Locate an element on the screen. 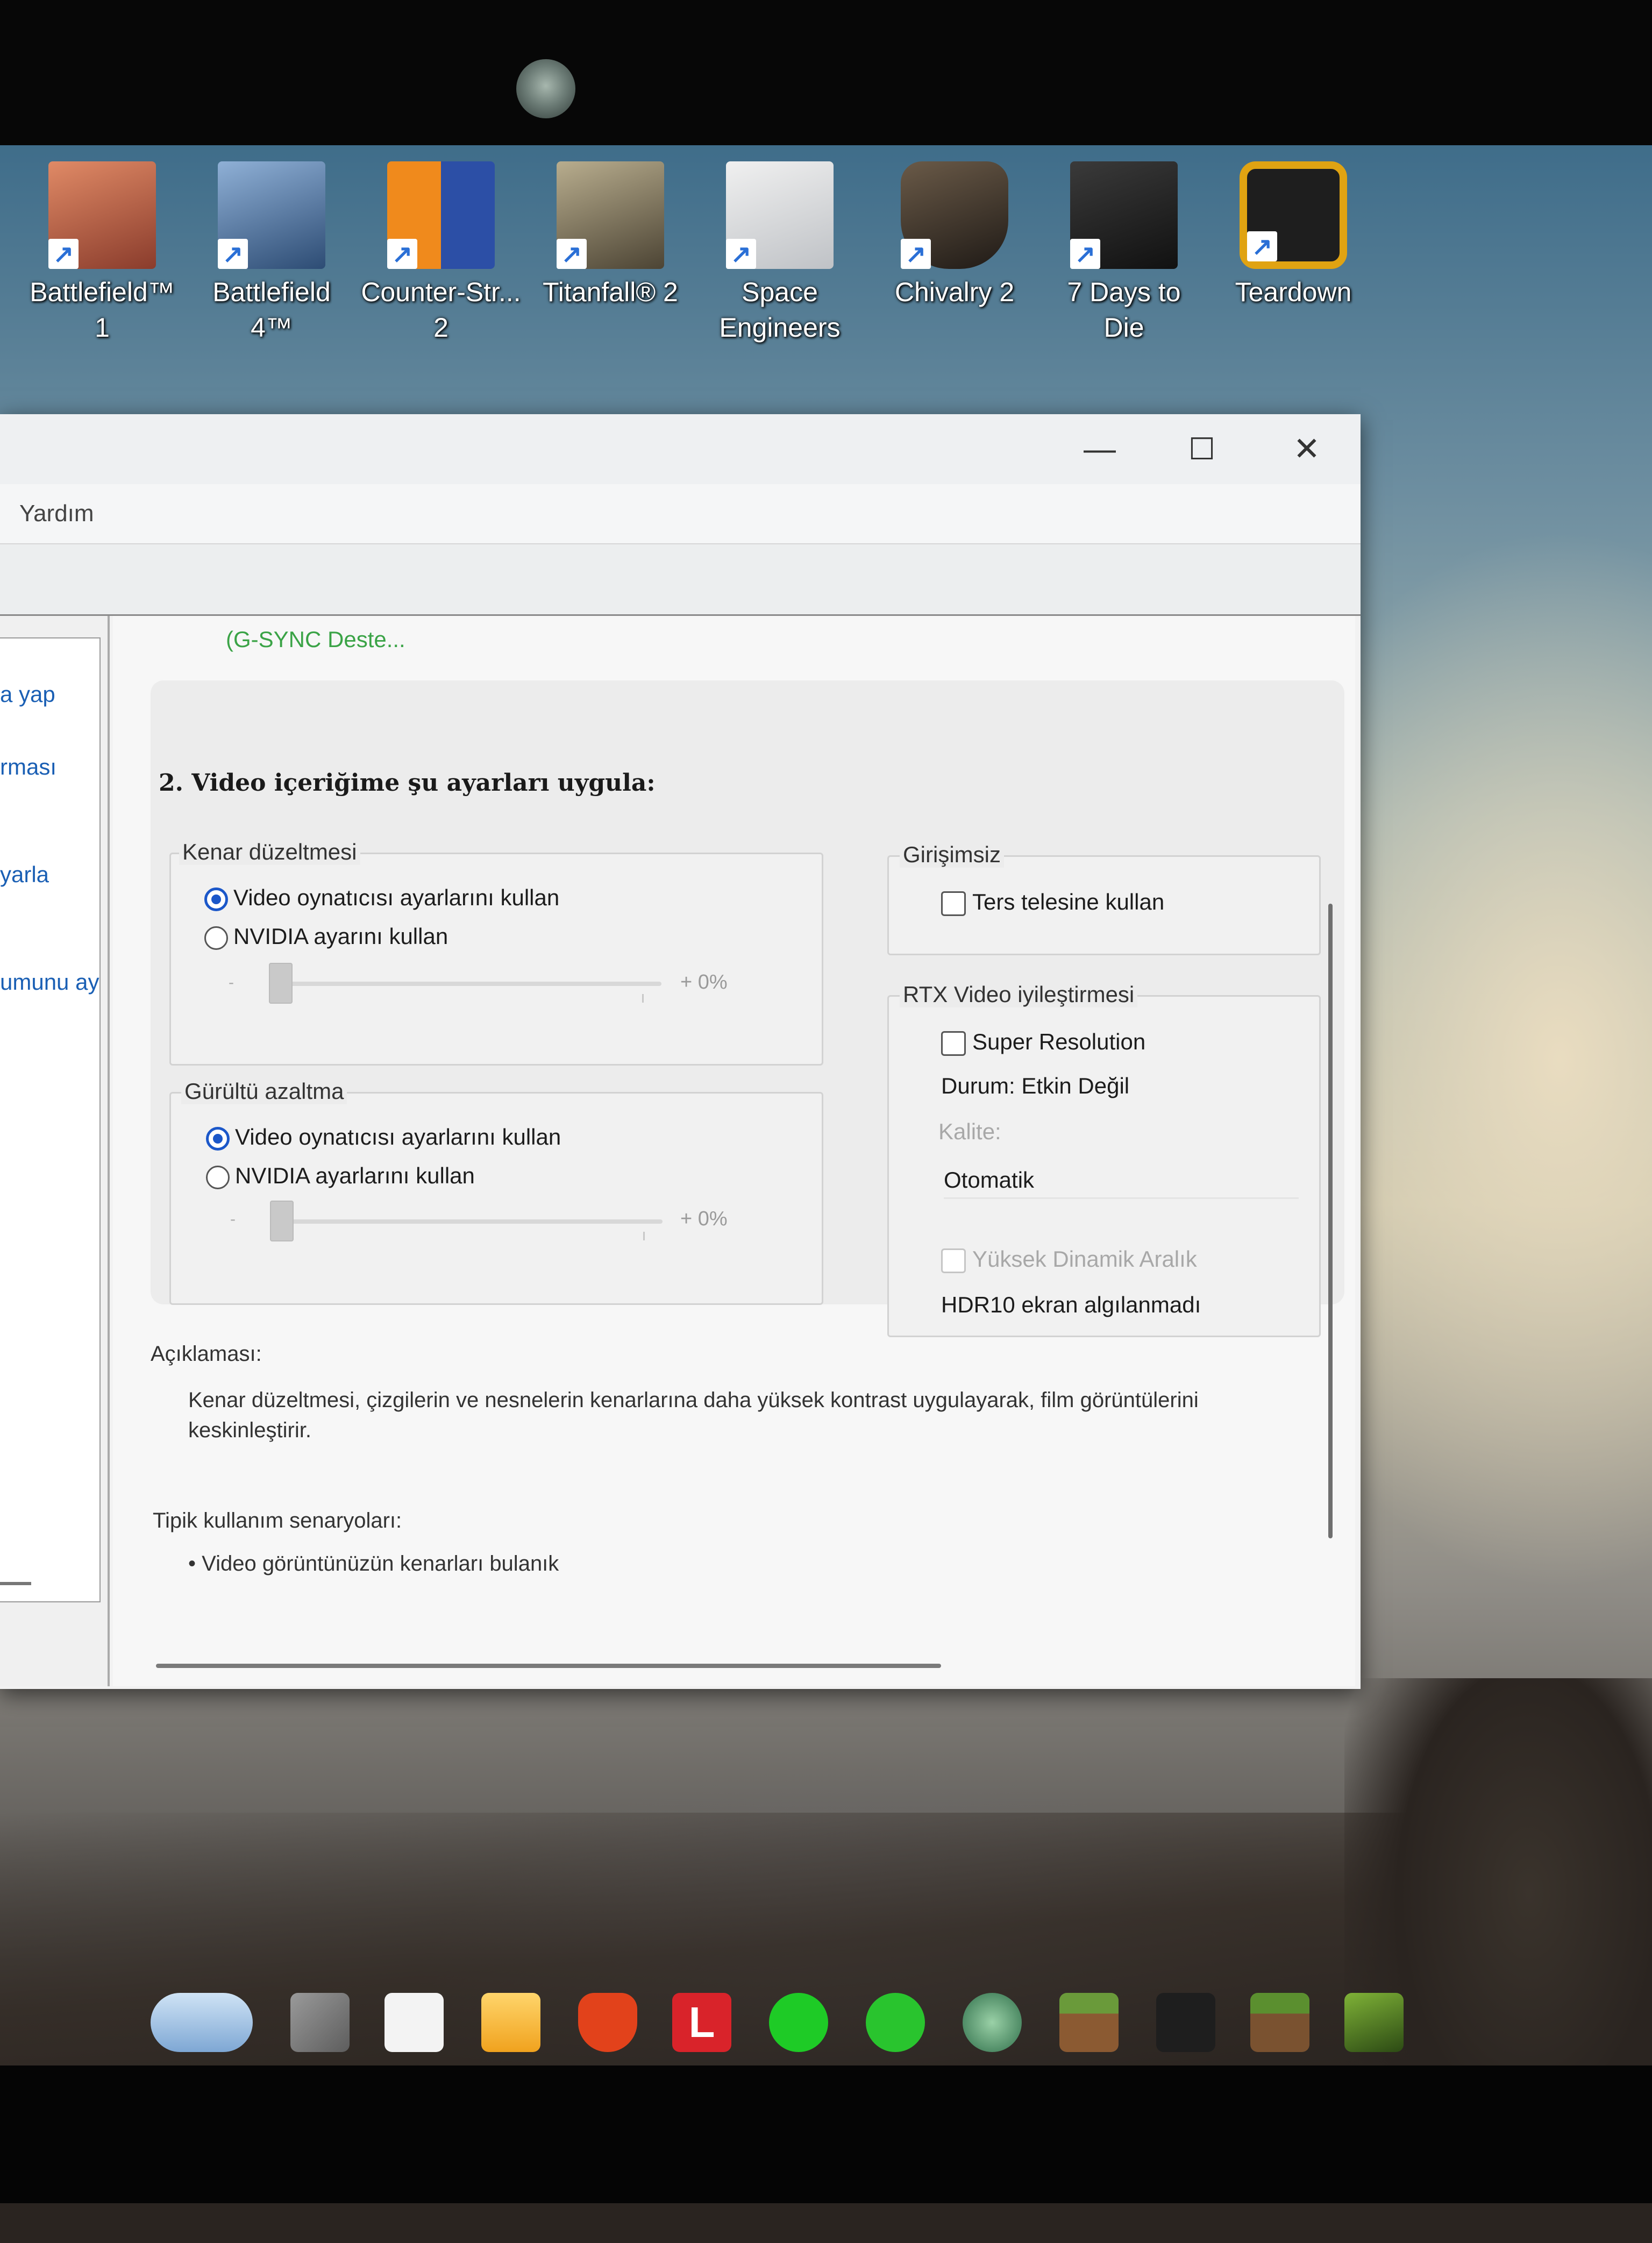  vertical-scrollbar is located at coordinates (1330, 1221).